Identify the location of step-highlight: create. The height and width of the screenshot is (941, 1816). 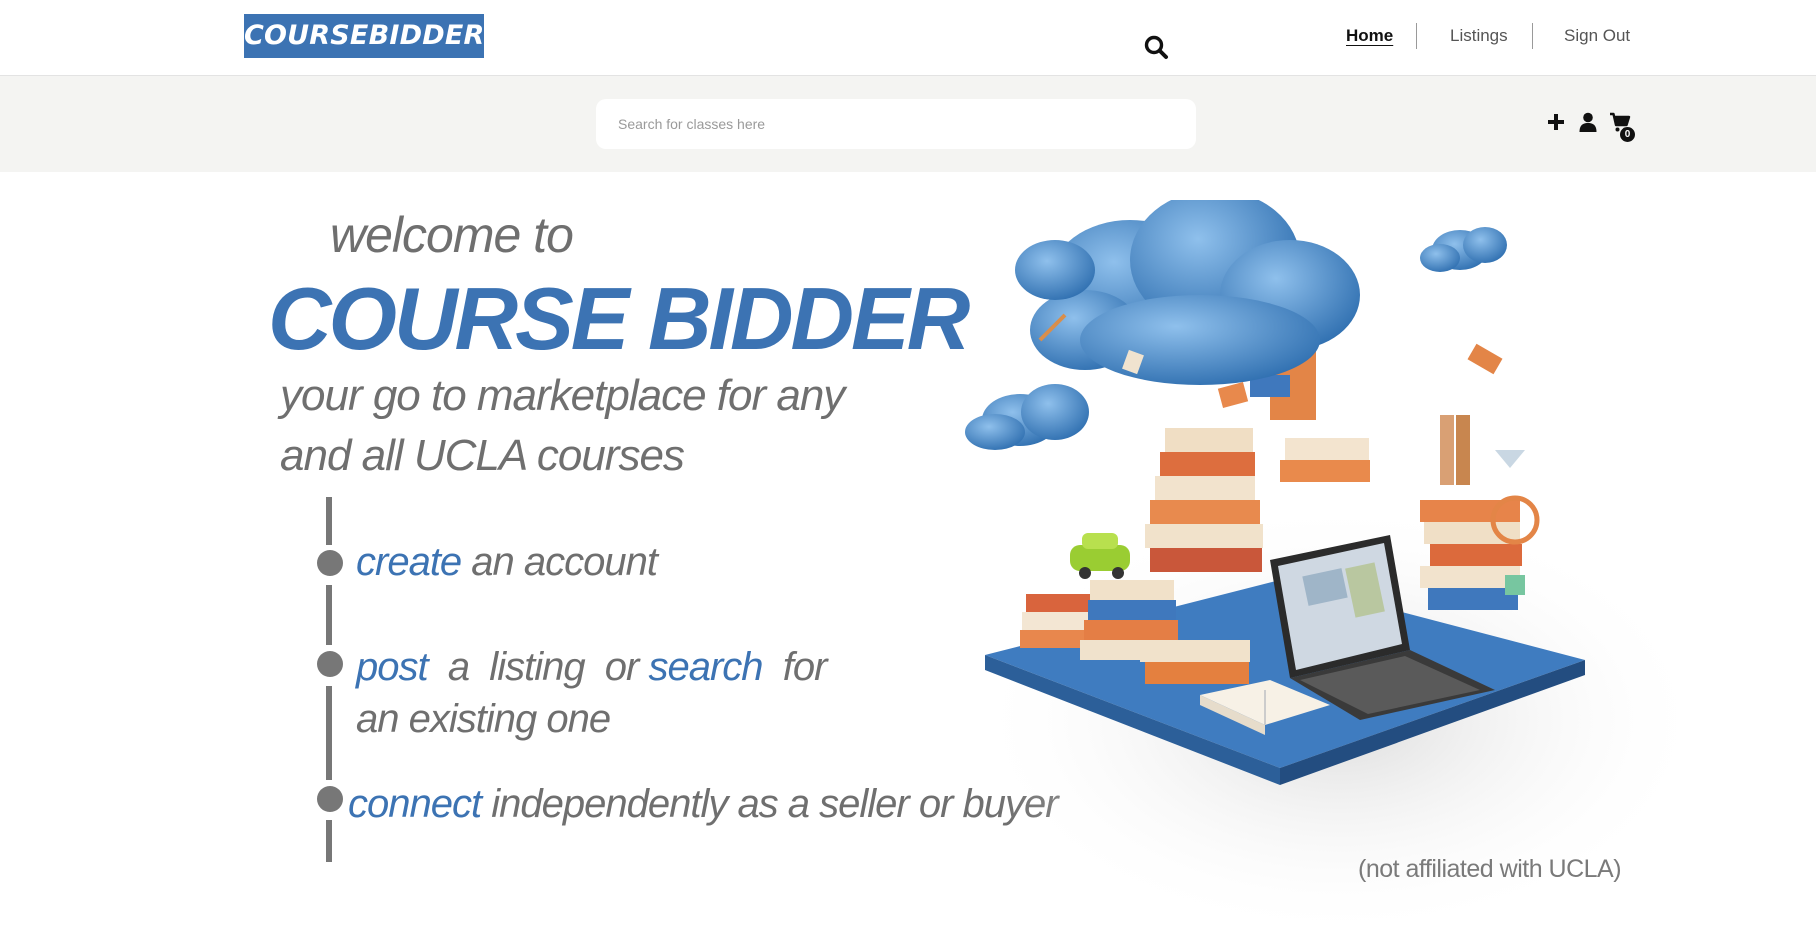
(409, 562).